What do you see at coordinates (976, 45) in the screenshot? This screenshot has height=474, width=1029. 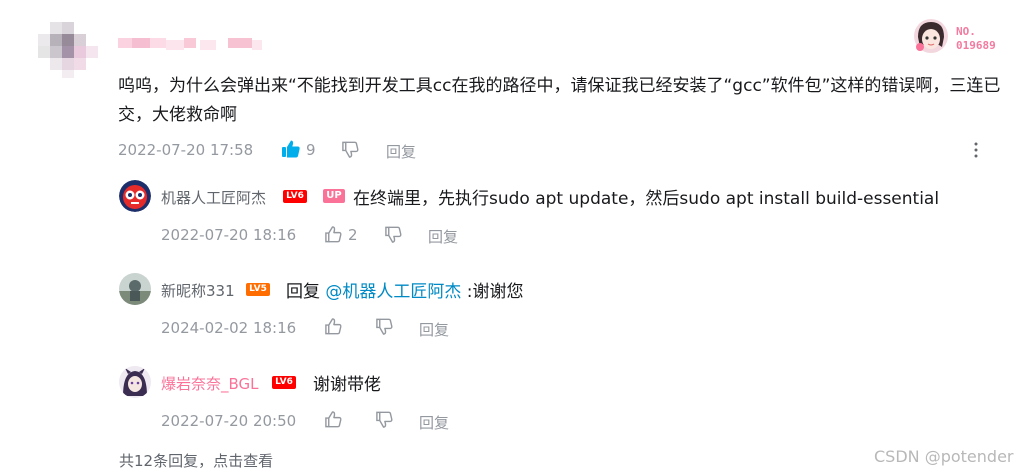 I see `fan-badge-number: 019689` at bounding box center [976, 45].